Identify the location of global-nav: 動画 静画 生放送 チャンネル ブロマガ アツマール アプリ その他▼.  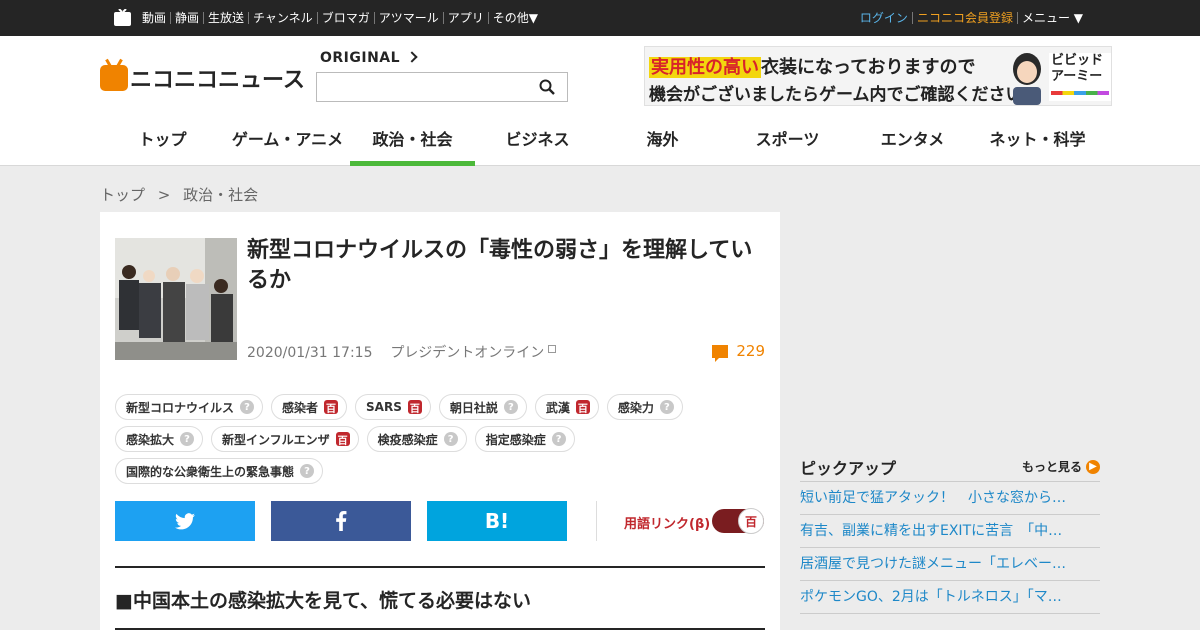
(340, 18).